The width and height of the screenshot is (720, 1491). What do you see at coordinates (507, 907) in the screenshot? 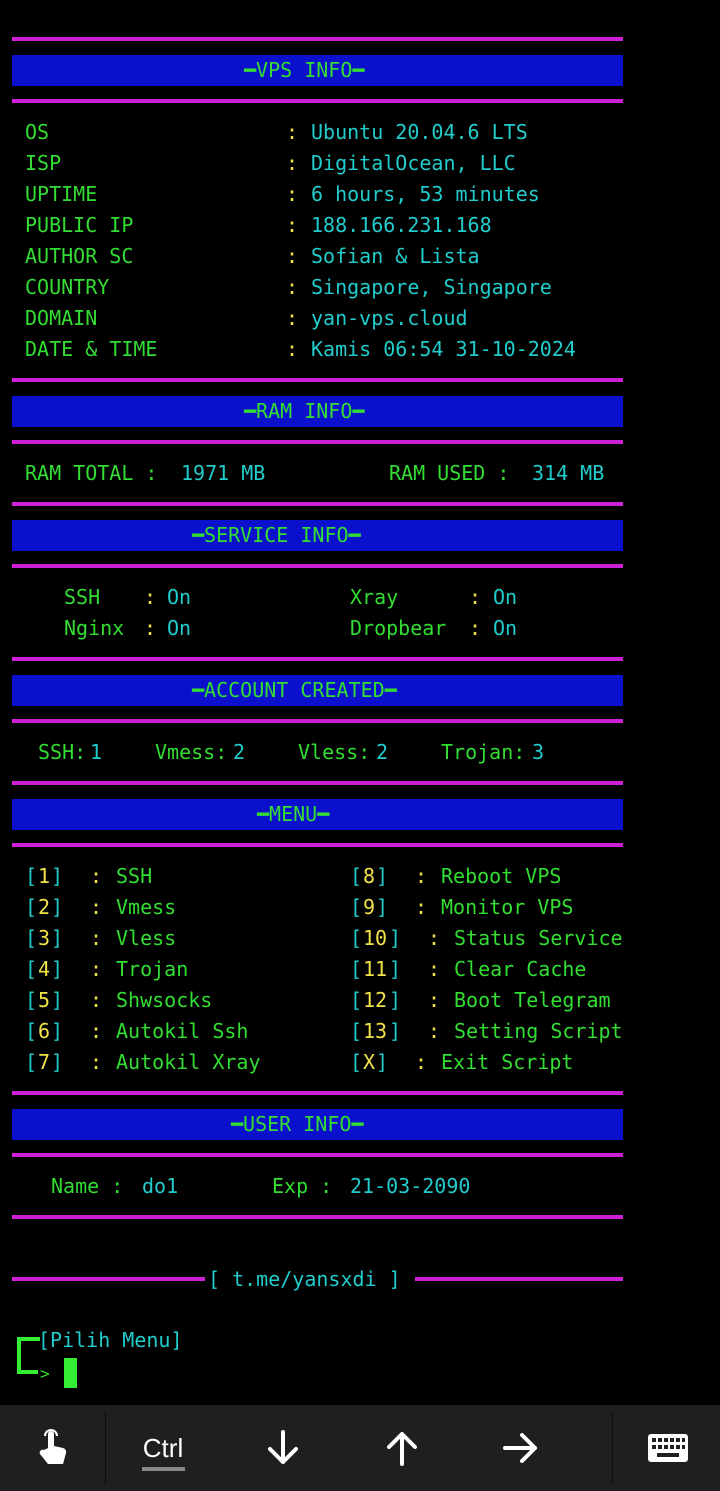
I see `menu-item-label: Monitor VPS` at bounding box center [507, 907].